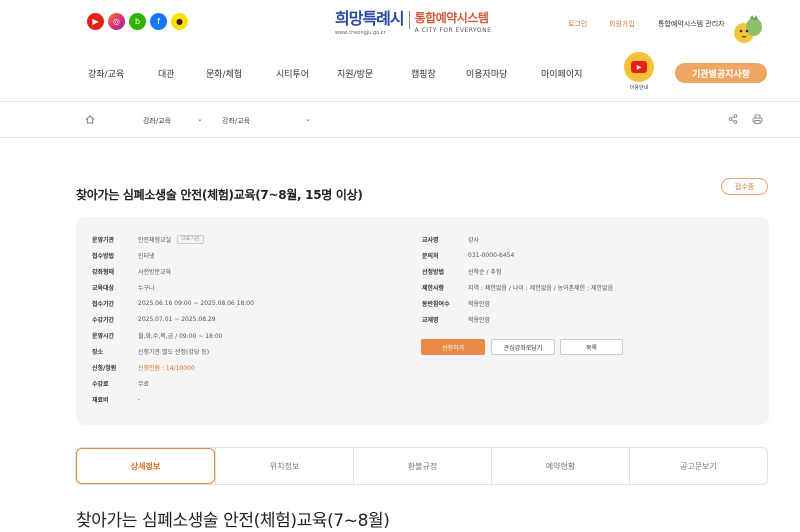  Describe the element at coordinates (146, 288) in the screenshot. I see `info-value: 누구나` at that location.